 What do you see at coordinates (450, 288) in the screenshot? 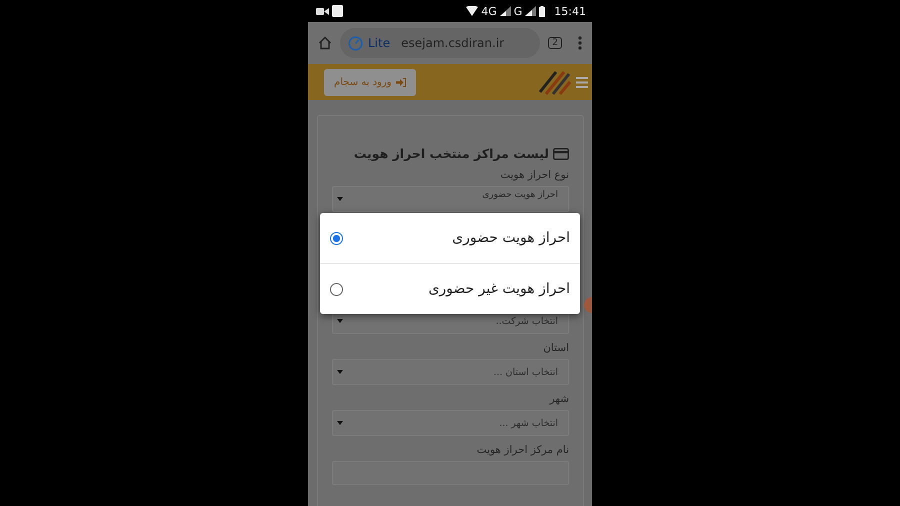
I see `radio-option: احراز هویت غیر حضوری` at bounding box center [450, 288].